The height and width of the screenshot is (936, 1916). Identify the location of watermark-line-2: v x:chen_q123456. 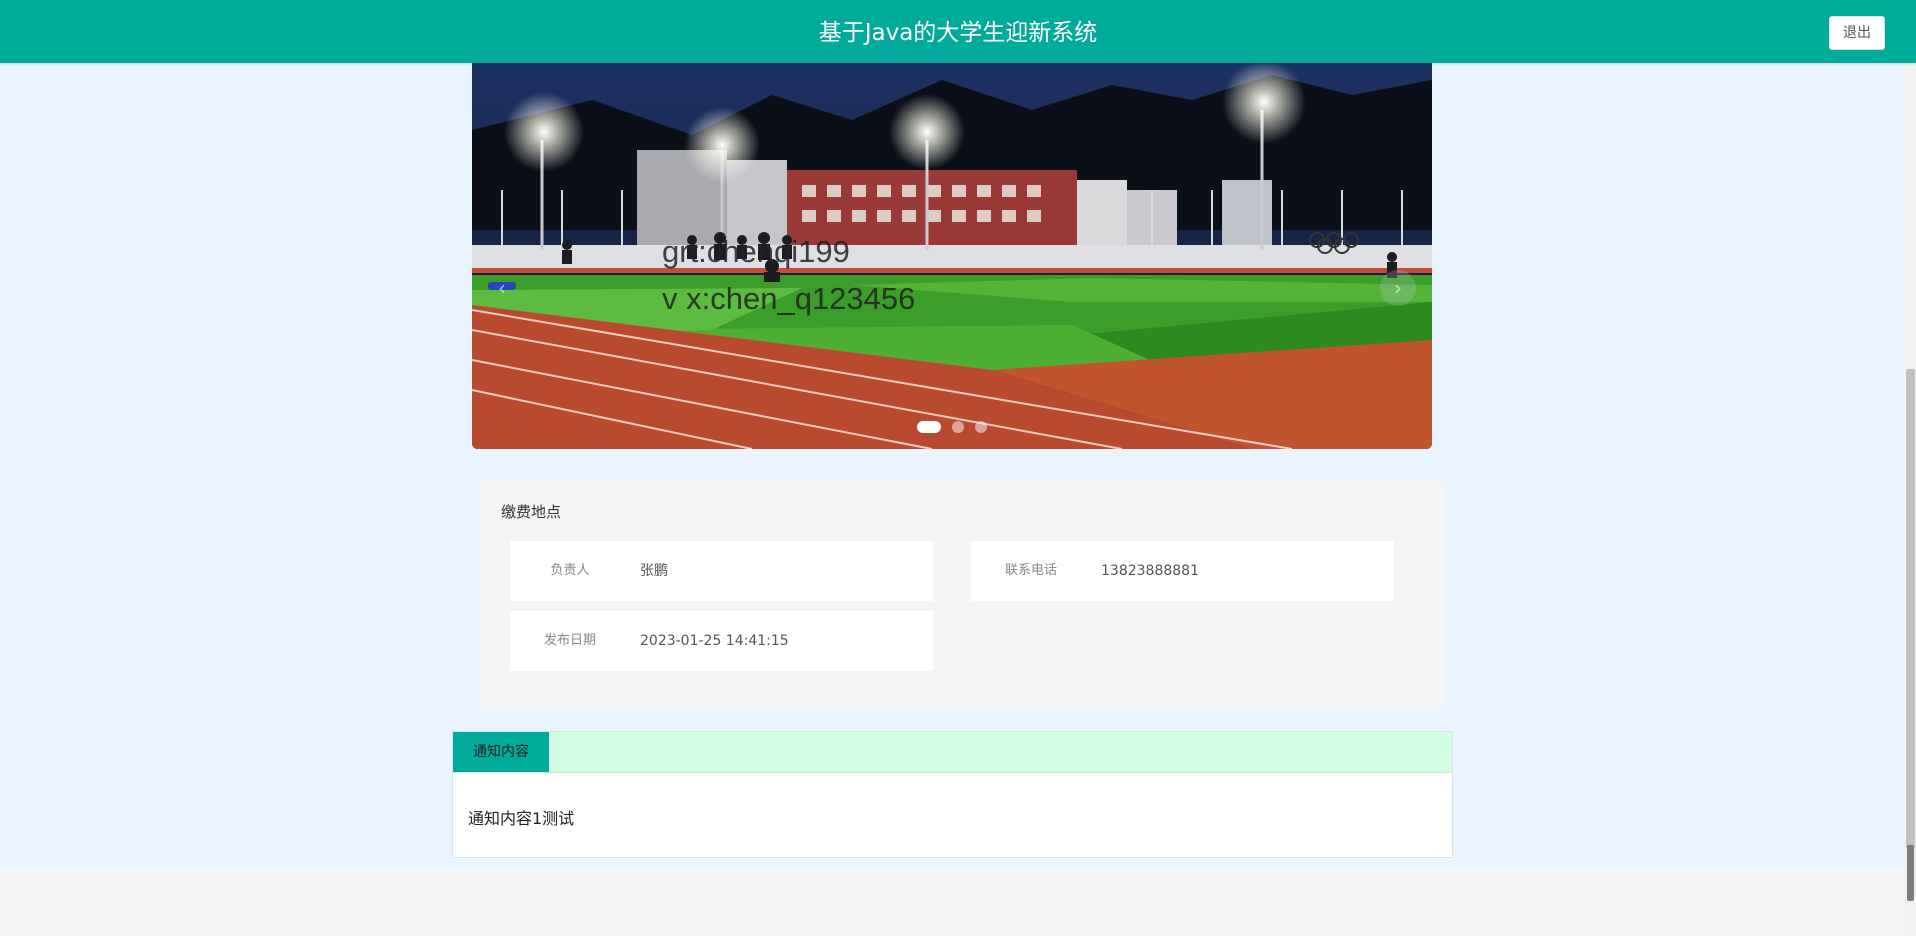
(789, 298).